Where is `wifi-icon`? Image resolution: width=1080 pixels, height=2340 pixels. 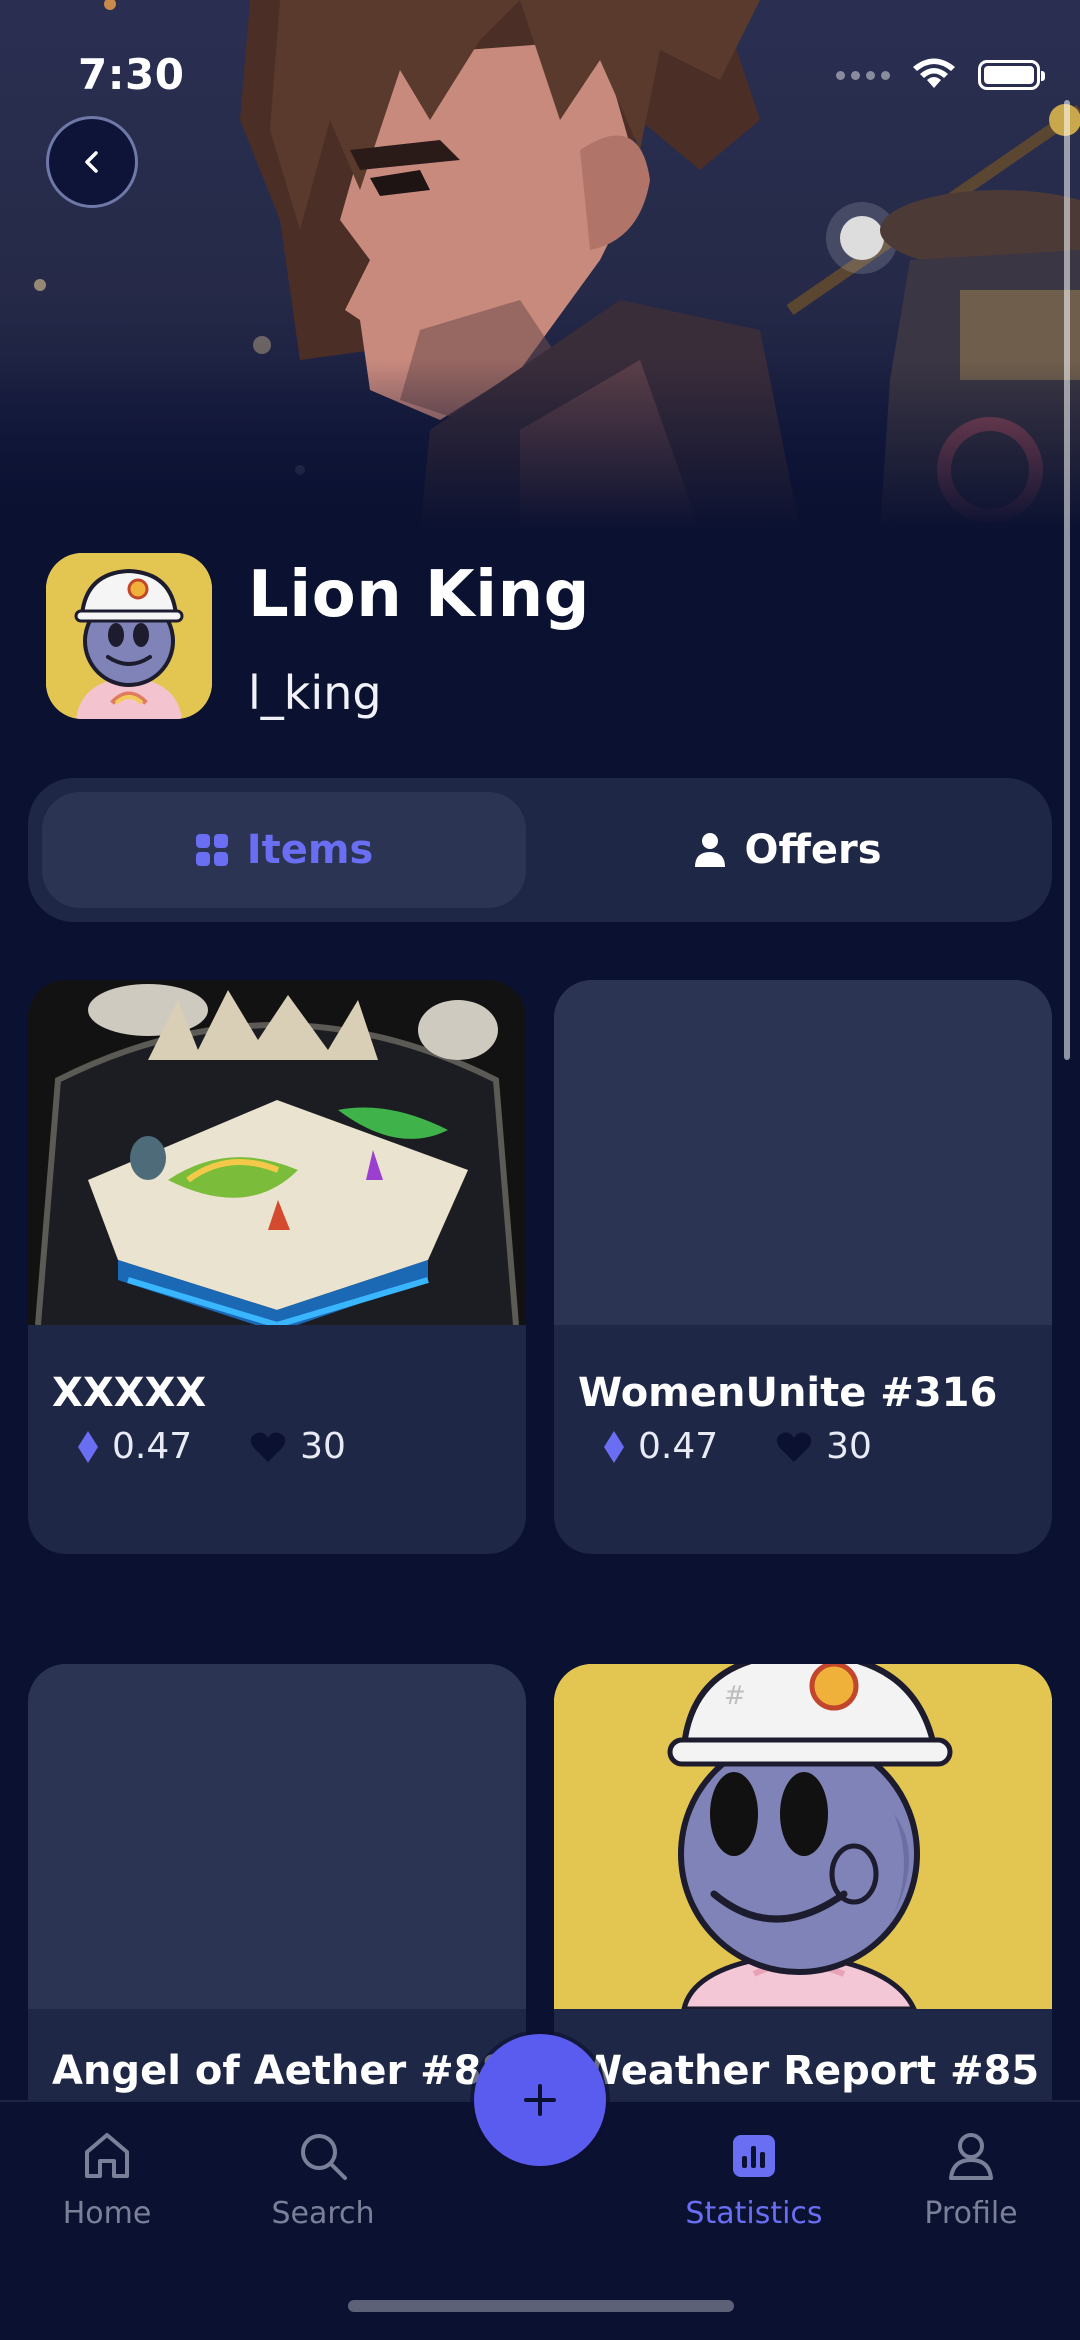 wifi-icon is located at coordinates (934, 73).